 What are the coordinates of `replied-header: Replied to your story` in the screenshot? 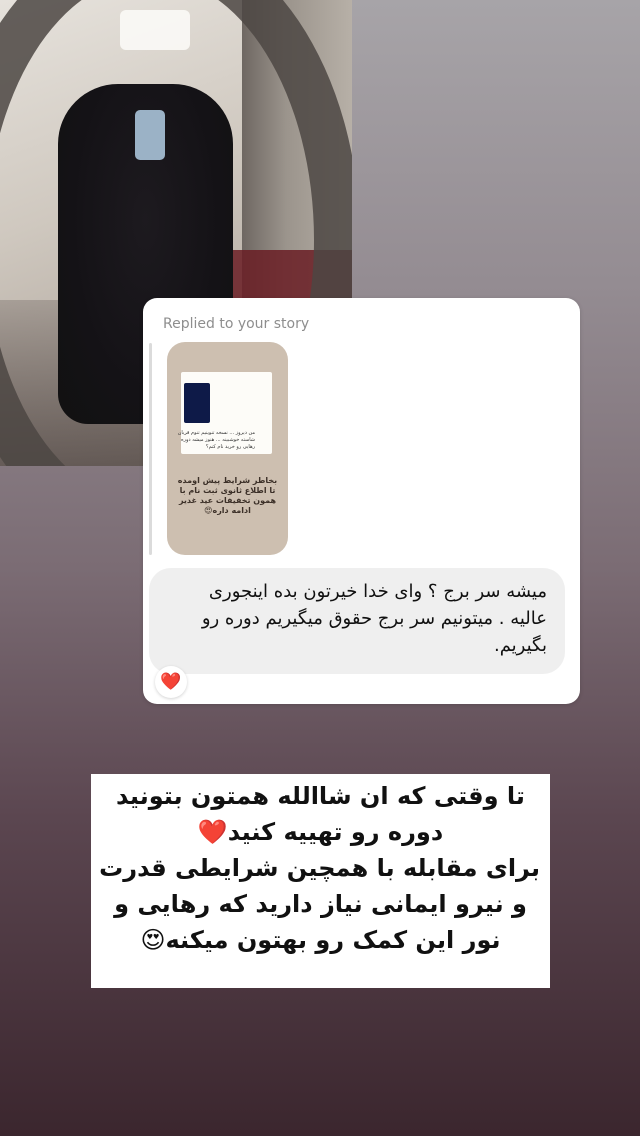 It's located at (236, 324).